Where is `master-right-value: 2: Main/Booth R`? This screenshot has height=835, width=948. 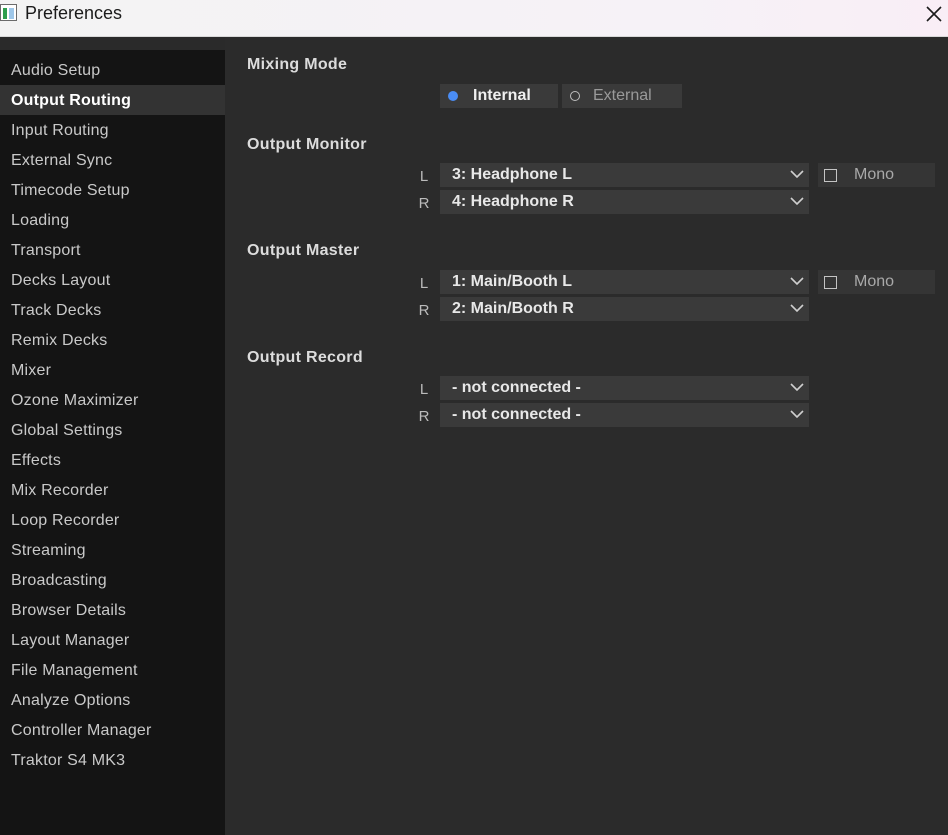 master-right-value: 2: Main/Booth R is located at coordinates (513, 308).